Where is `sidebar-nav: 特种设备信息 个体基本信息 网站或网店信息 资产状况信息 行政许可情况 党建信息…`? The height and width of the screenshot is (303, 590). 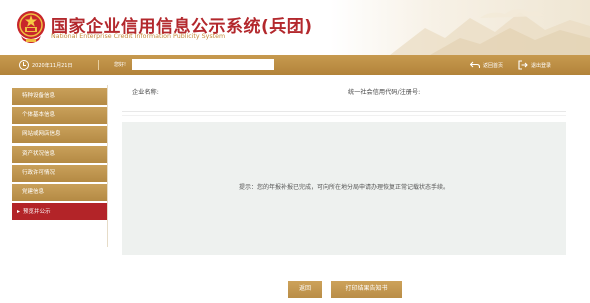 sidebar-nav: 特种设备信息 个体基本信息 网站或网店信息 资产状况信息 行政许可情况 党建信息… is located at coordinates (59, 155).